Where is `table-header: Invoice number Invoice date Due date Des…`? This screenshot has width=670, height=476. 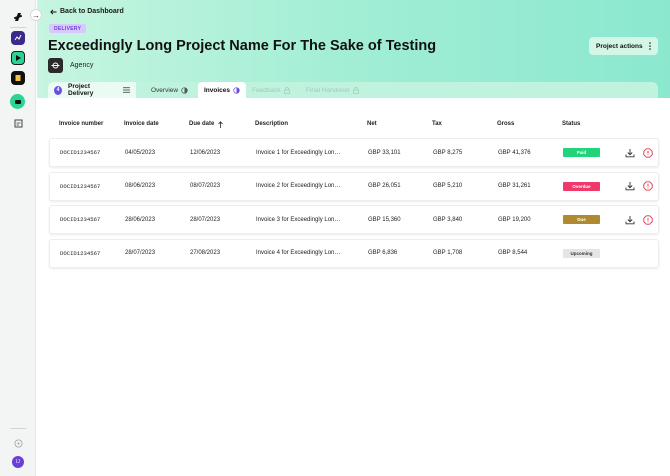 table-header: Invoice number Invoice date Due date Des… is located at coordinates (354, 124).